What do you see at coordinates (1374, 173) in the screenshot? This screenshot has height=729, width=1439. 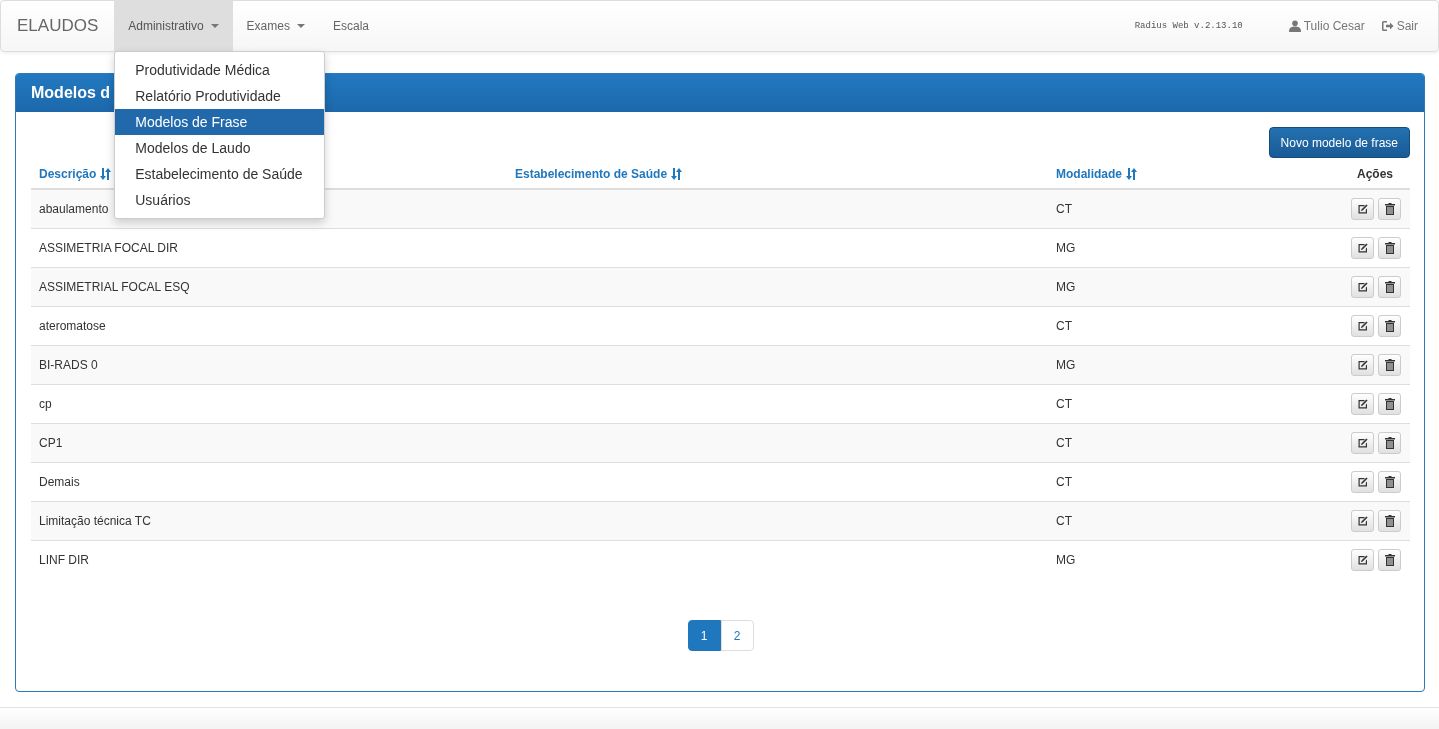 I see `column-header: Ações` at bounding box center [1374, 173].